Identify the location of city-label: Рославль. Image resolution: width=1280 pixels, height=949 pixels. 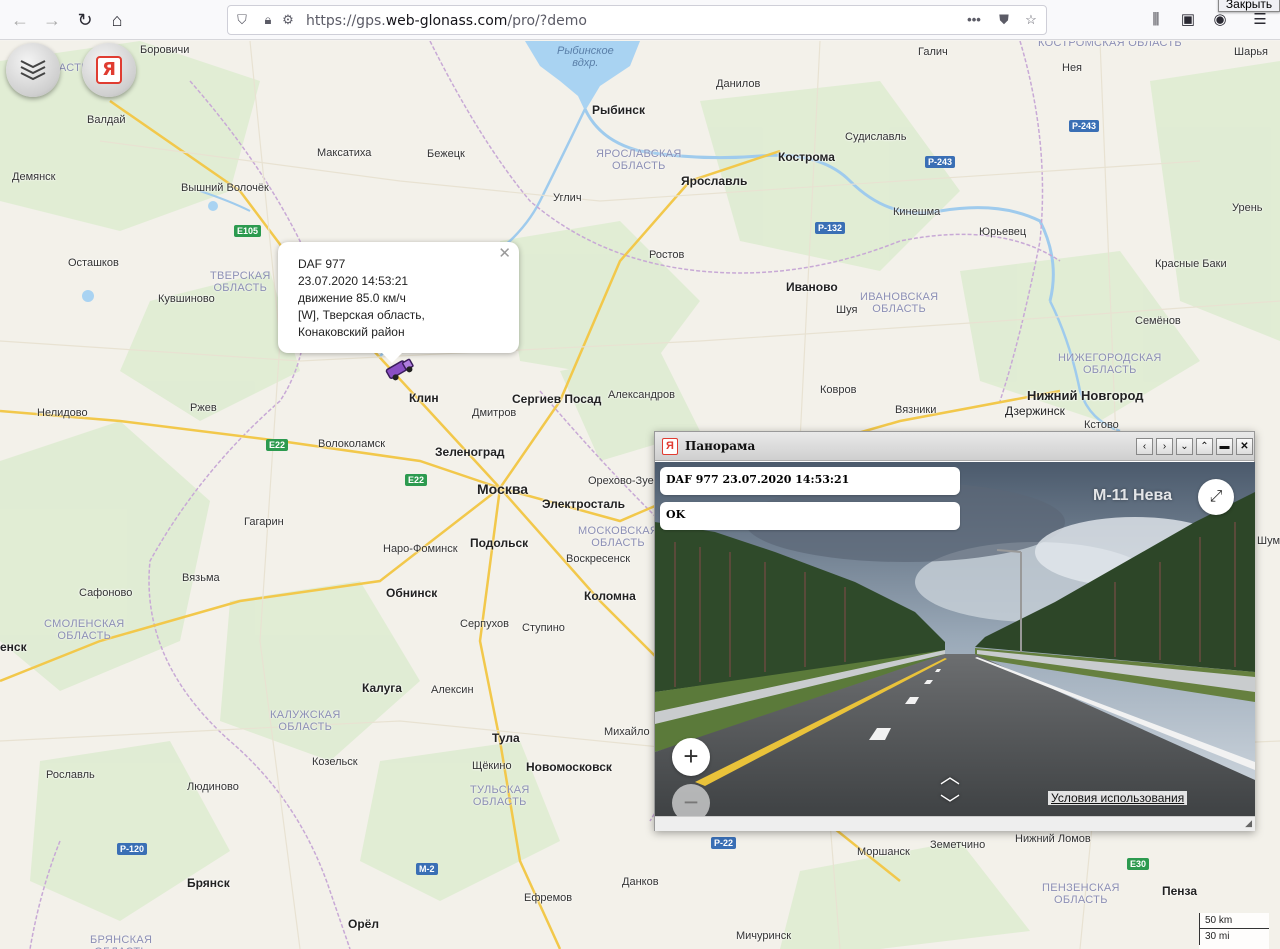
(70, 775).